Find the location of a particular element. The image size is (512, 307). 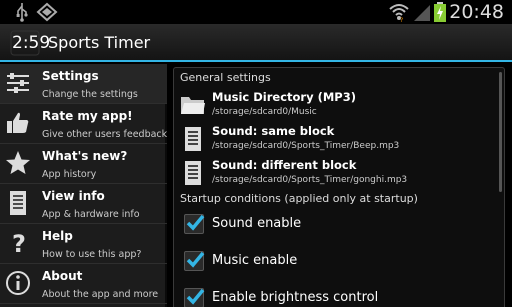

clock: 20:48 is located at coordinates (476, 12).